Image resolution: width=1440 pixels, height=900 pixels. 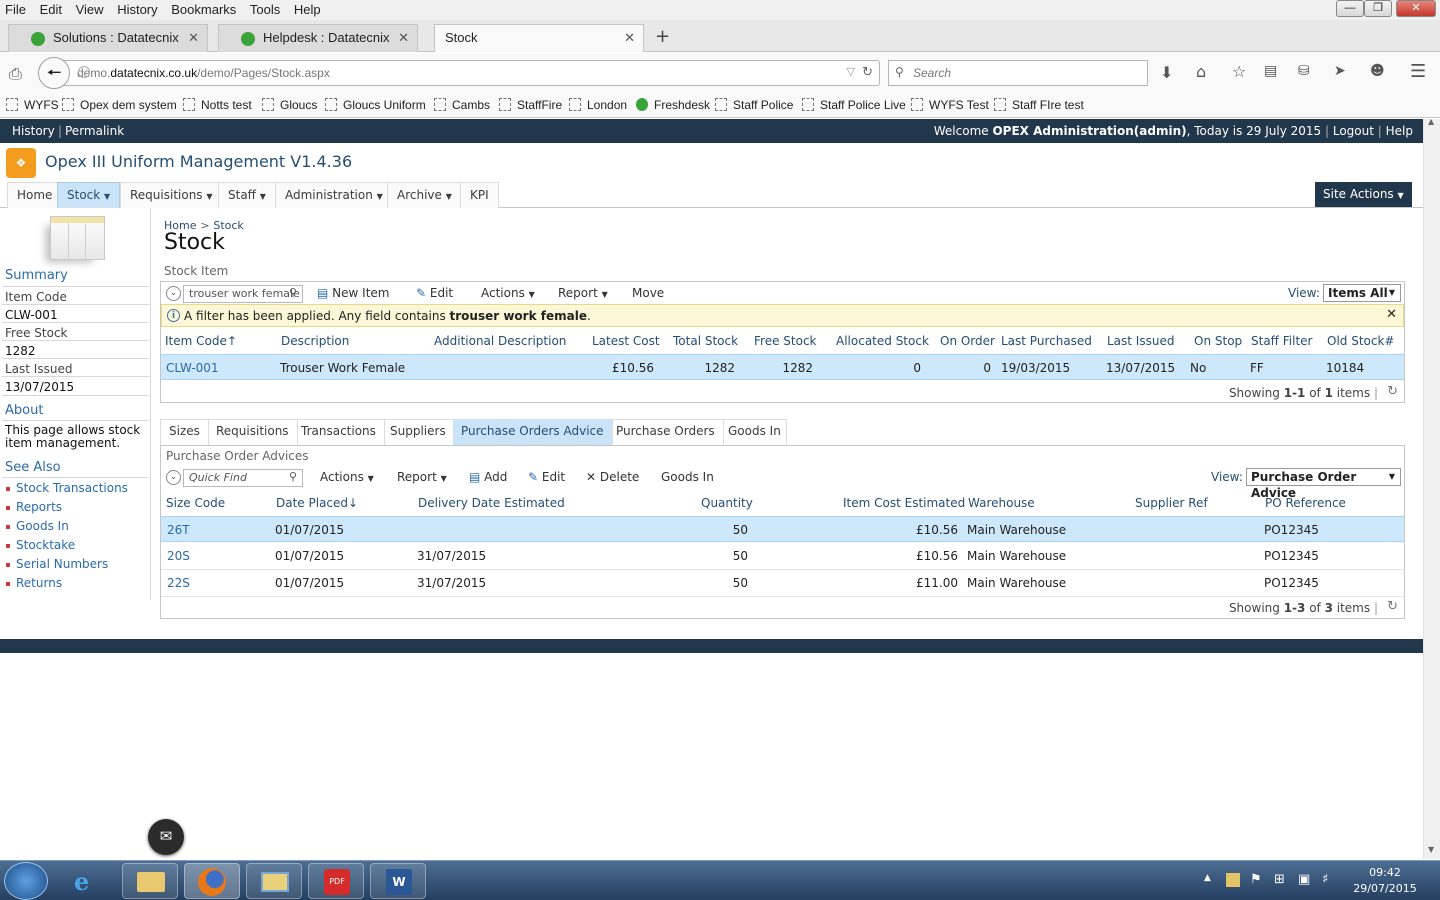 I want to click on windows-start-icon, so click(x=26, y=881).